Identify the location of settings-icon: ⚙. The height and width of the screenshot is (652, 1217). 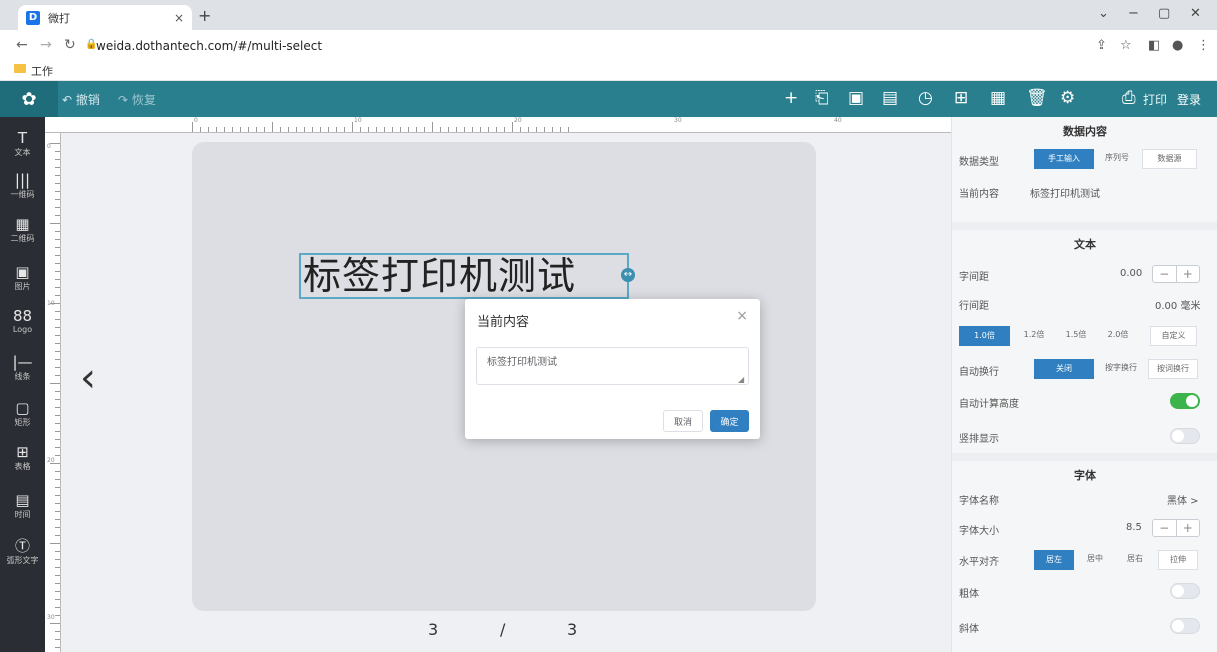
(1067, 98).